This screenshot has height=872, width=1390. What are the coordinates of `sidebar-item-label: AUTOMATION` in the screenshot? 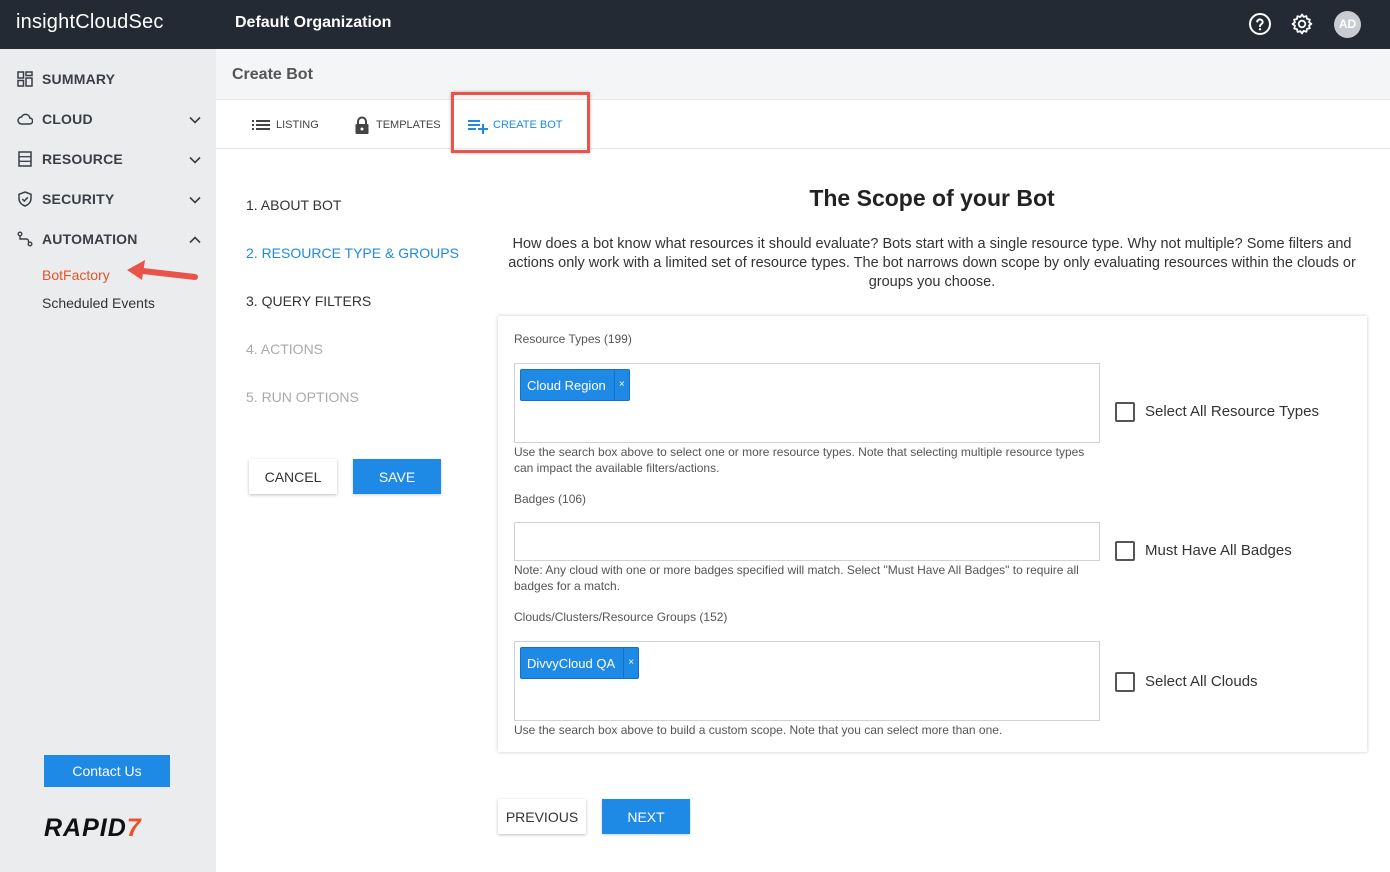 It's located at (90, 239).